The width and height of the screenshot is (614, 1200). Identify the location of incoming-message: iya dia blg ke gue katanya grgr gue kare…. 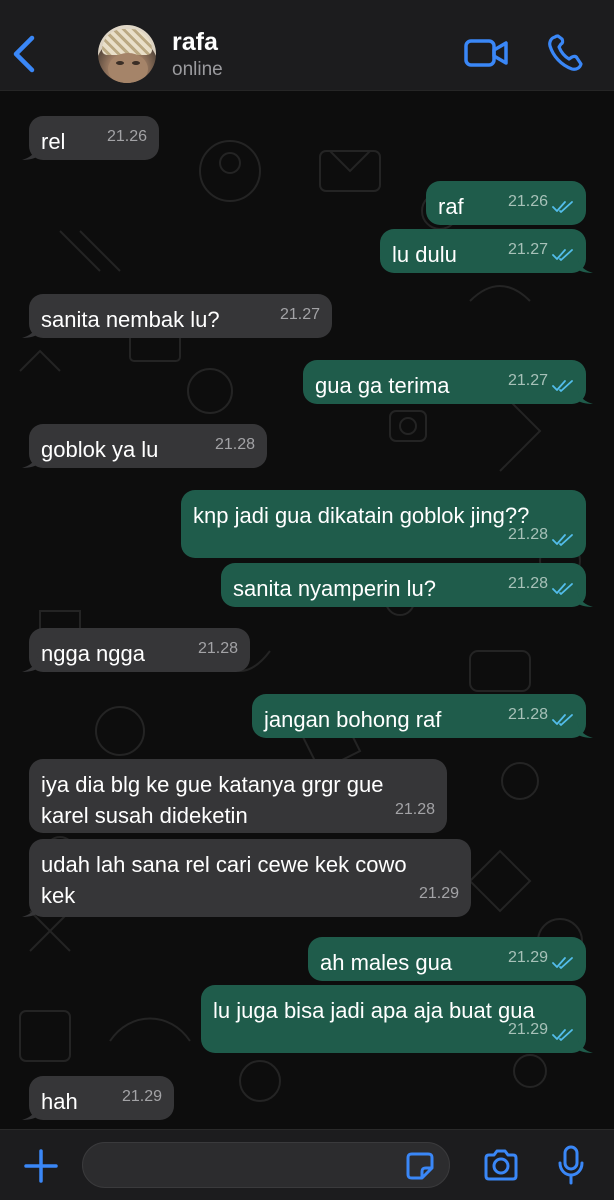
(238, 796).